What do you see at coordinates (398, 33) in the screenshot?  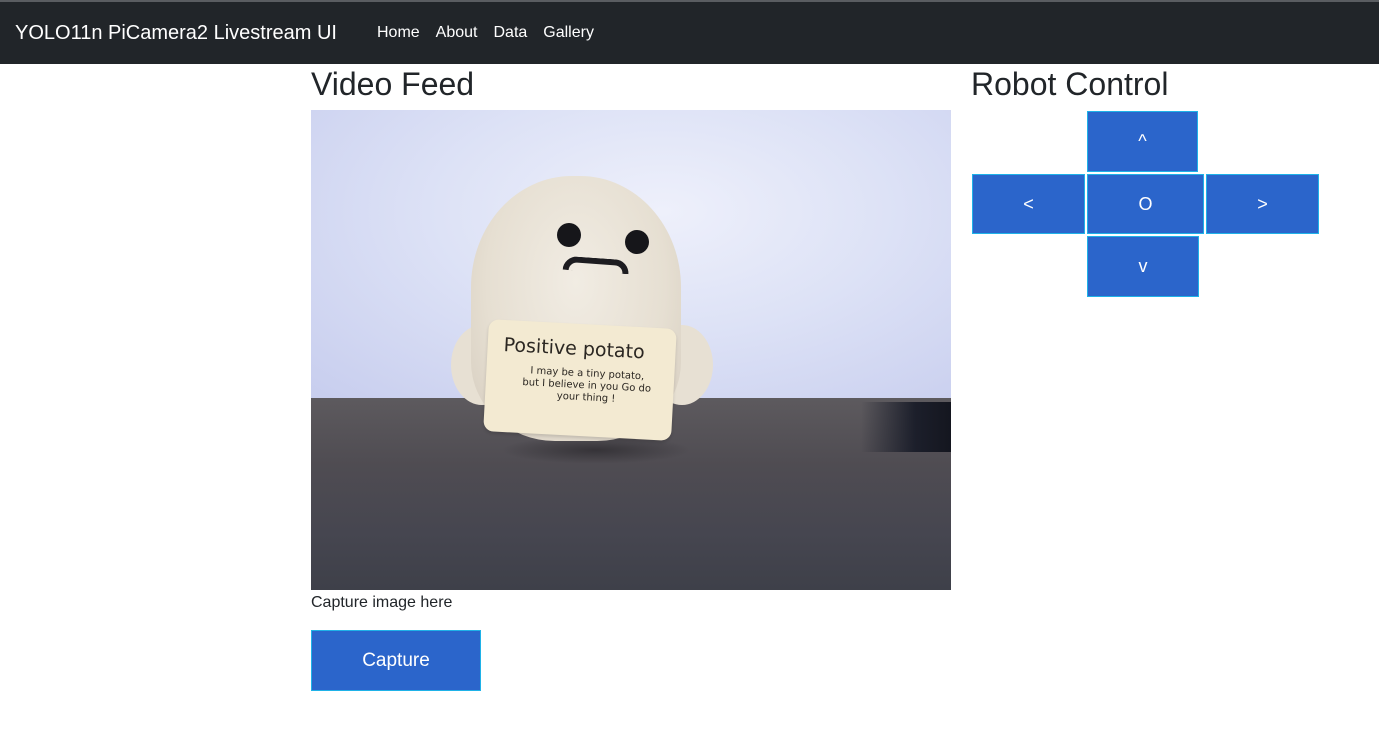 I see `nav-link-home: Home` at bounding box center [398, 33].